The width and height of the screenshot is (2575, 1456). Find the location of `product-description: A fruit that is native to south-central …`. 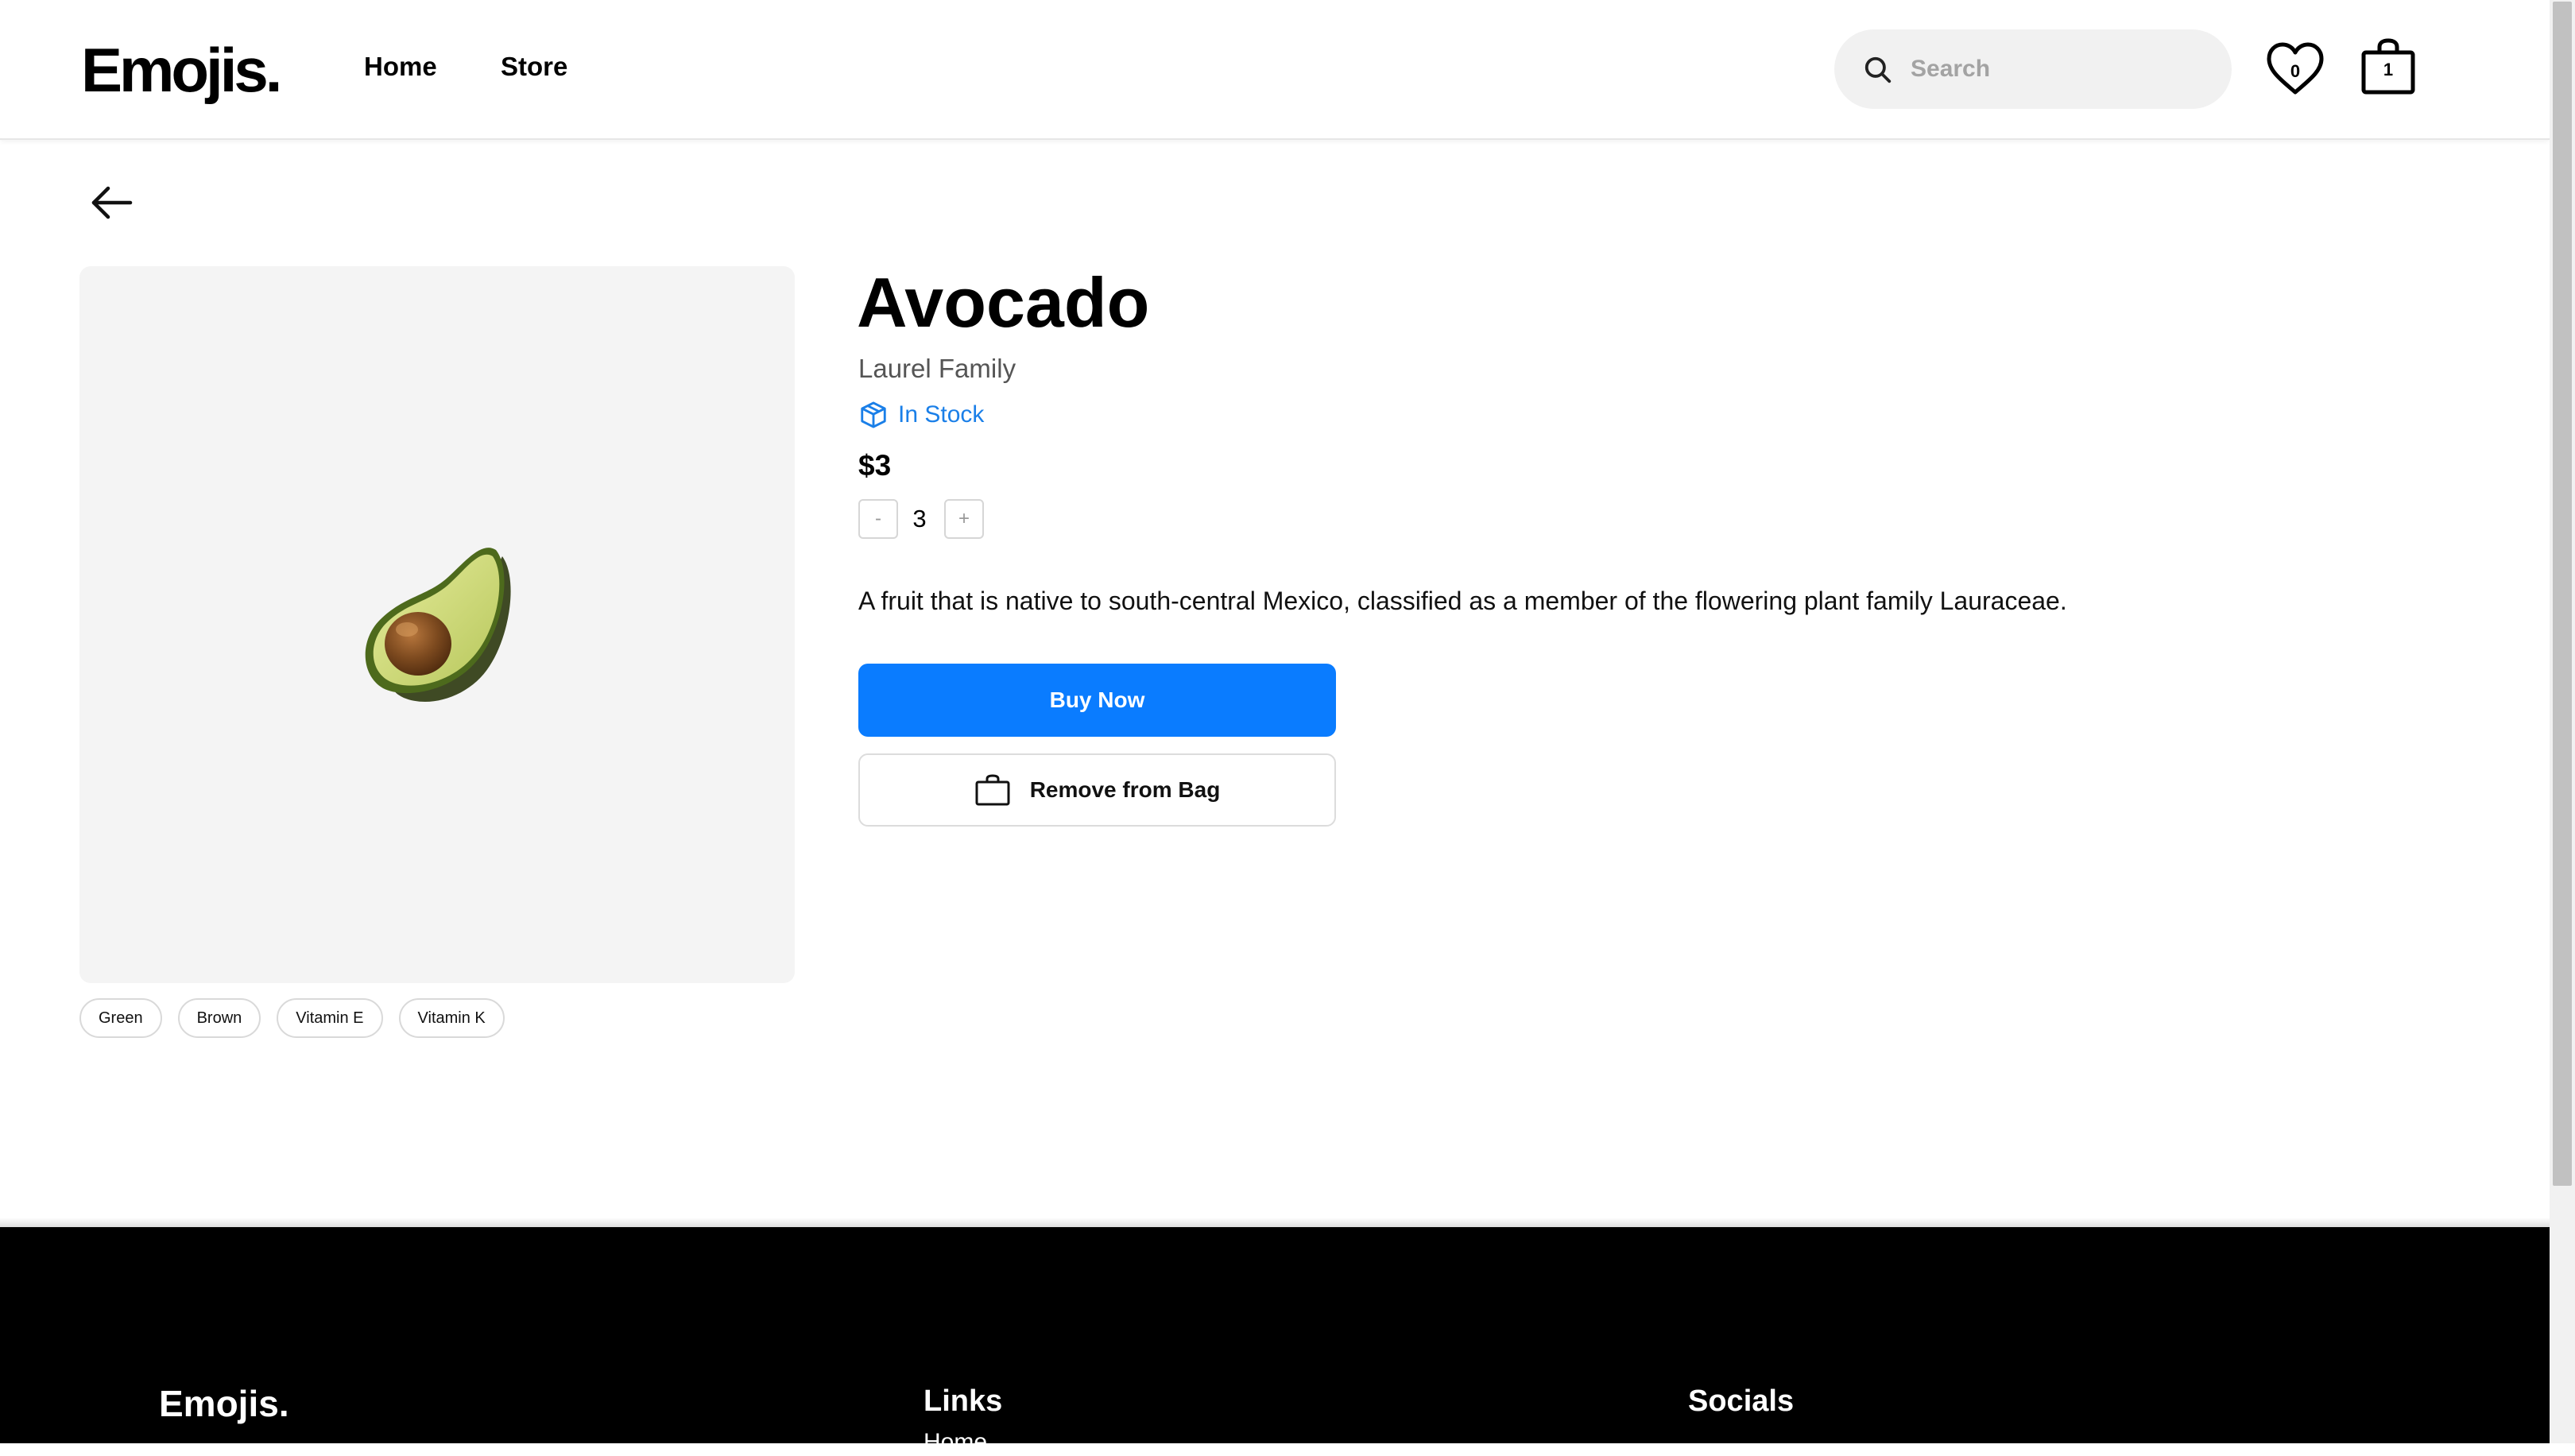

product-description: A fruit that is native to south-central … is located at coordinates (1462, 601).